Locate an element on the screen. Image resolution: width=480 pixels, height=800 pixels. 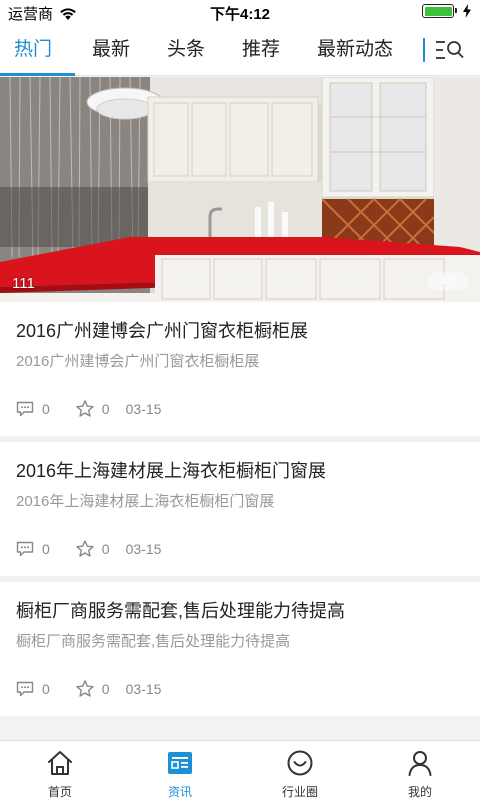
nav-news: 资讯 is located at coordinates (180, 770).